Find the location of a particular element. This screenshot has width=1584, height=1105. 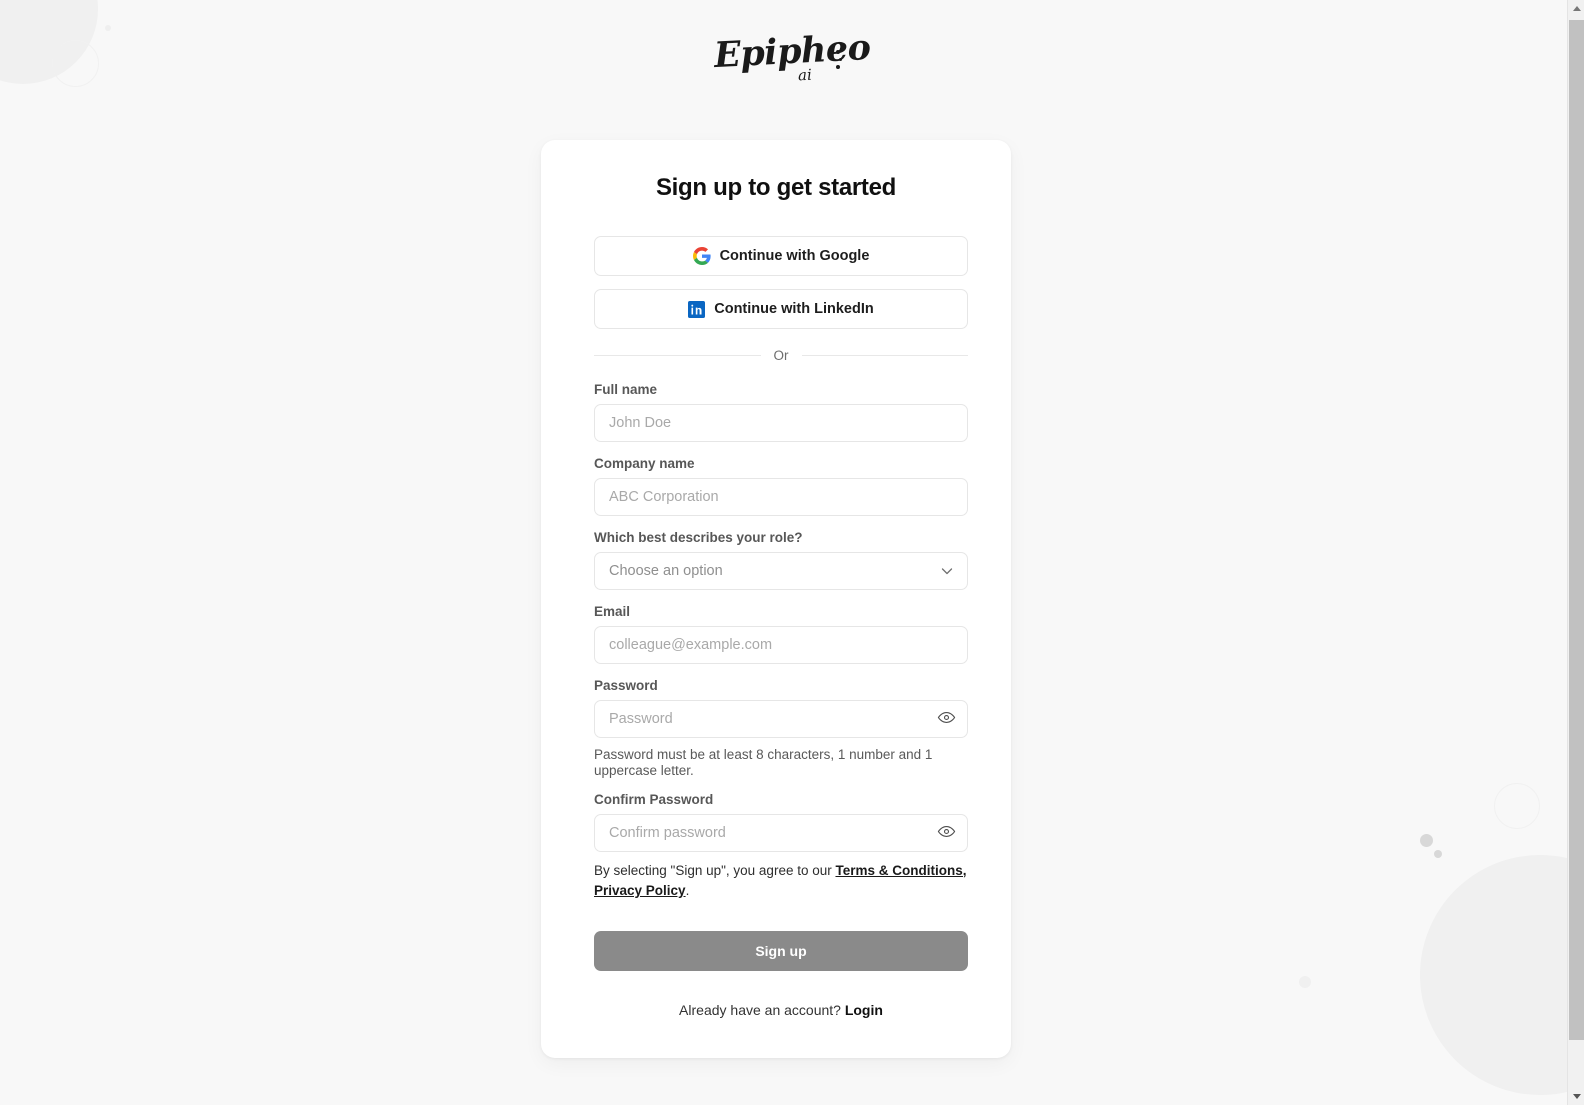

brand-logo-dots-icon is located at coordinates (841, 61).